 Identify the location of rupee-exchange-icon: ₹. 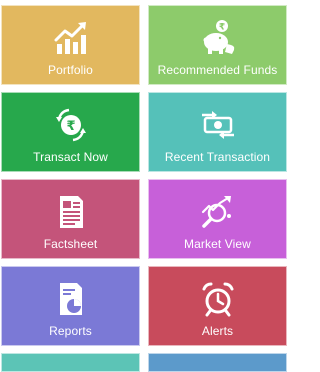
(71, 125).